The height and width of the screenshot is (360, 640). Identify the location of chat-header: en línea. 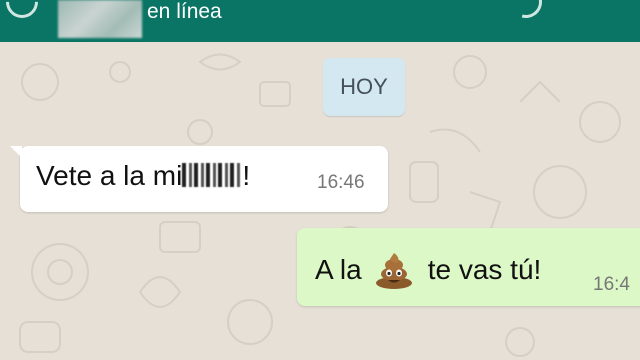
(320, 21).